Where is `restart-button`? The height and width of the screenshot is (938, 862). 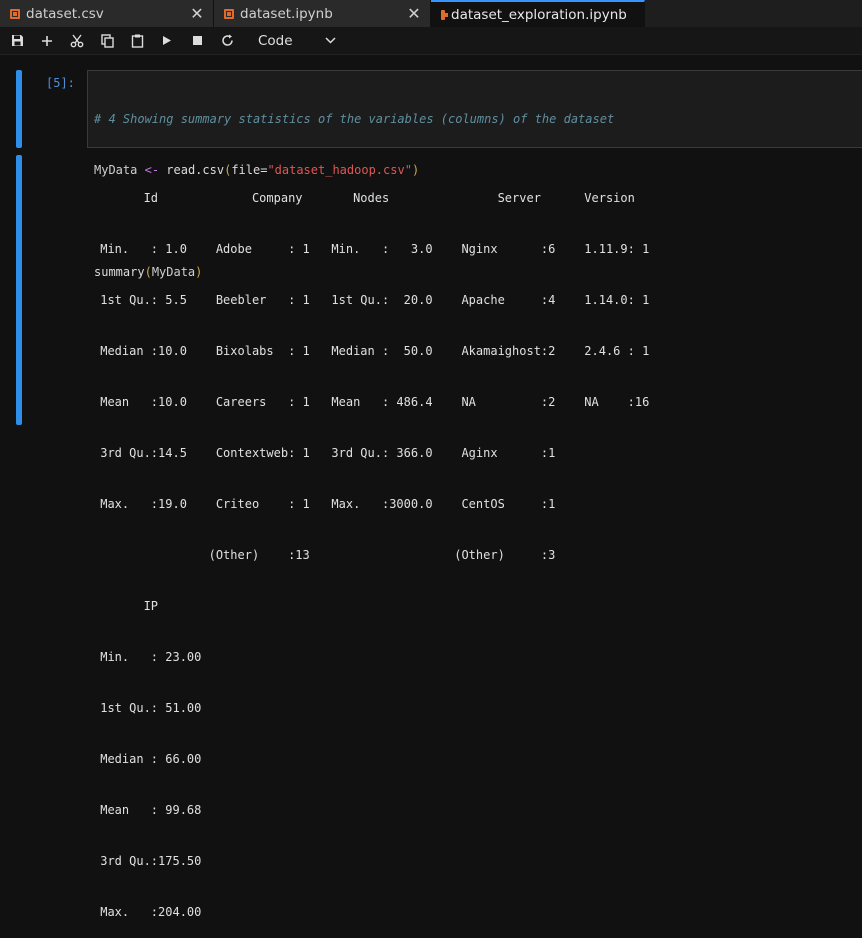 restart-button is located at coordinates (227, 40).